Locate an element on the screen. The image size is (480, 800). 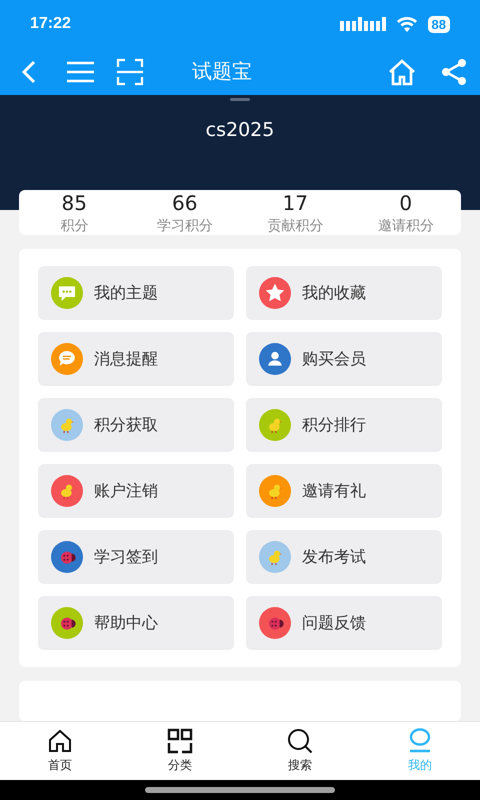
stat-value: 66 is located at coordinates (185, 202).